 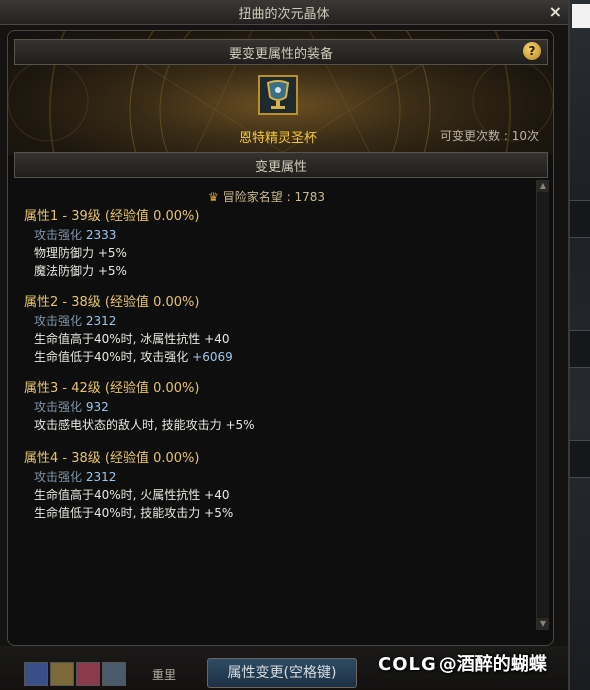 I want to click on effect-row: 生命值低于40%时, 攻击强化 +6069, so click(x=128, y=357).